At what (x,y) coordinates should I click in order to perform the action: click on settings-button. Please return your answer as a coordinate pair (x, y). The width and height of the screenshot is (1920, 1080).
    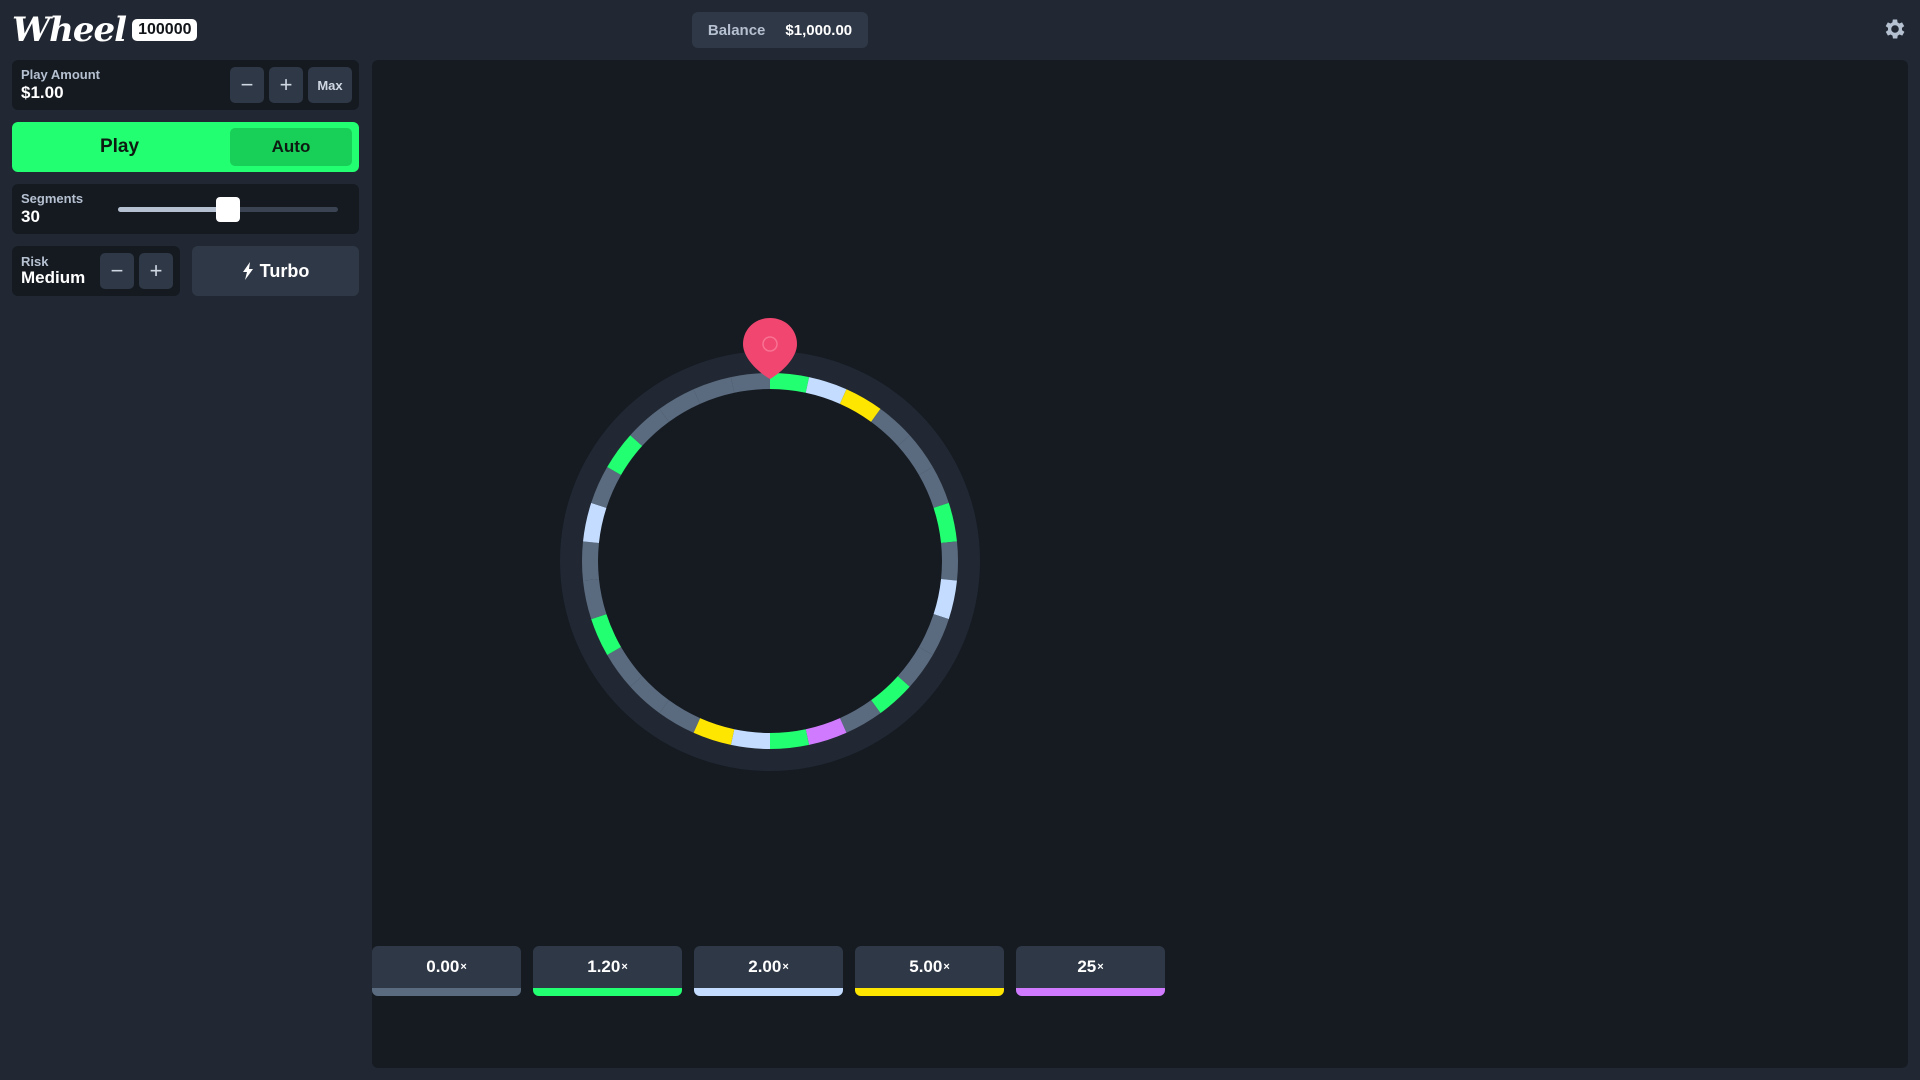
    Looking at the image, I should click on (1895, 29).